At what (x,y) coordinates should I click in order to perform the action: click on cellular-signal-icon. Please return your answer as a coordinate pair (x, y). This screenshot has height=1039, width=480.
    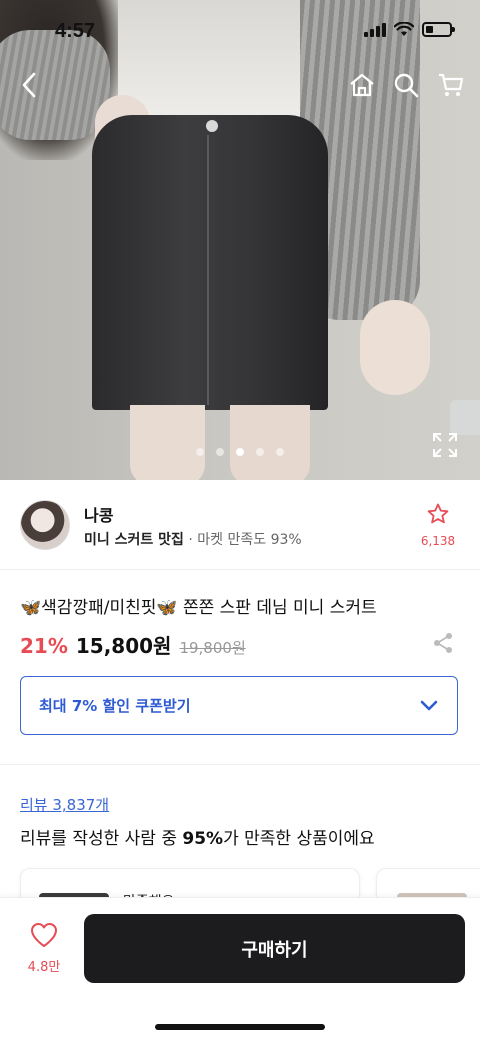
    Looking at the image, I should click on (375, 29).